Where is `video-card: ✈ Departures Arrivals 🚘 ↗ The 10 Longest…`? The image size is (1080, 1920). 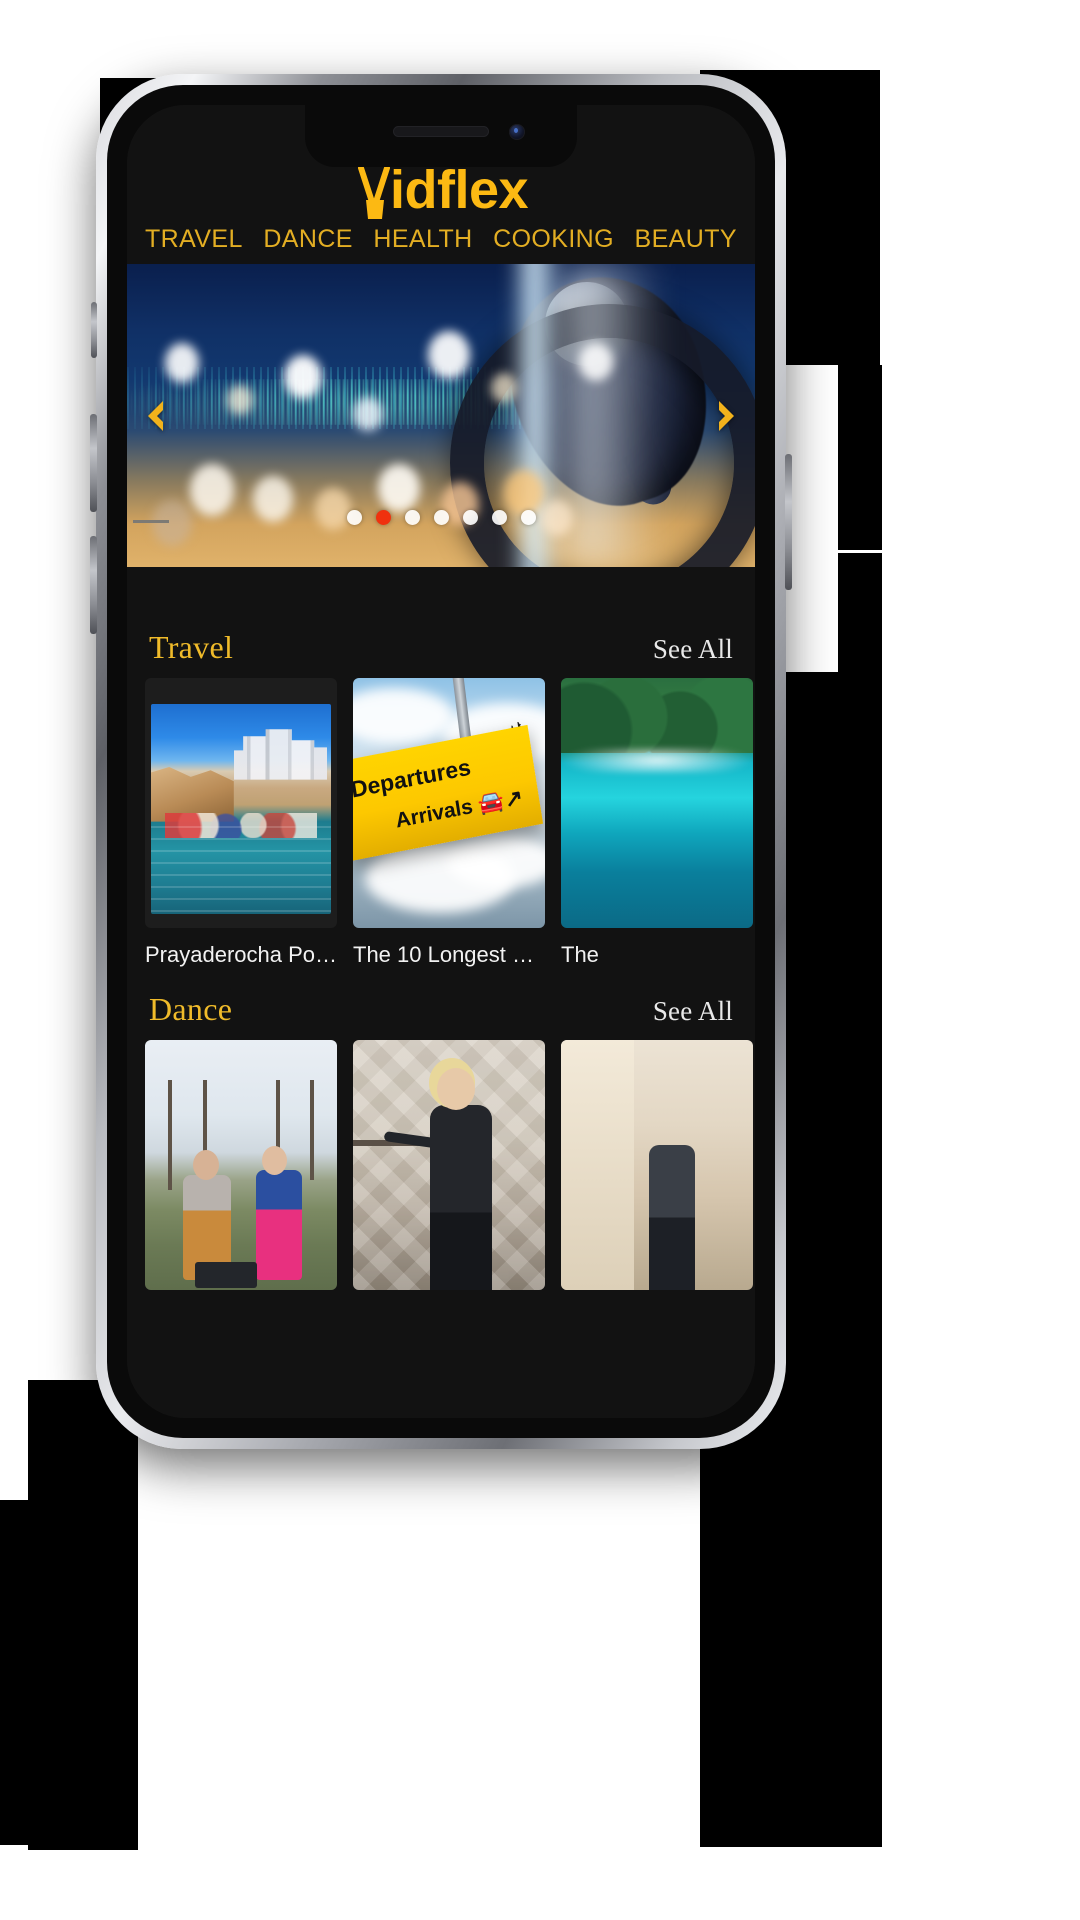
video-card: ✈ Departures Arrivals 🚘 ↗ The 10 Longest… is located at coordinates (449, 822).